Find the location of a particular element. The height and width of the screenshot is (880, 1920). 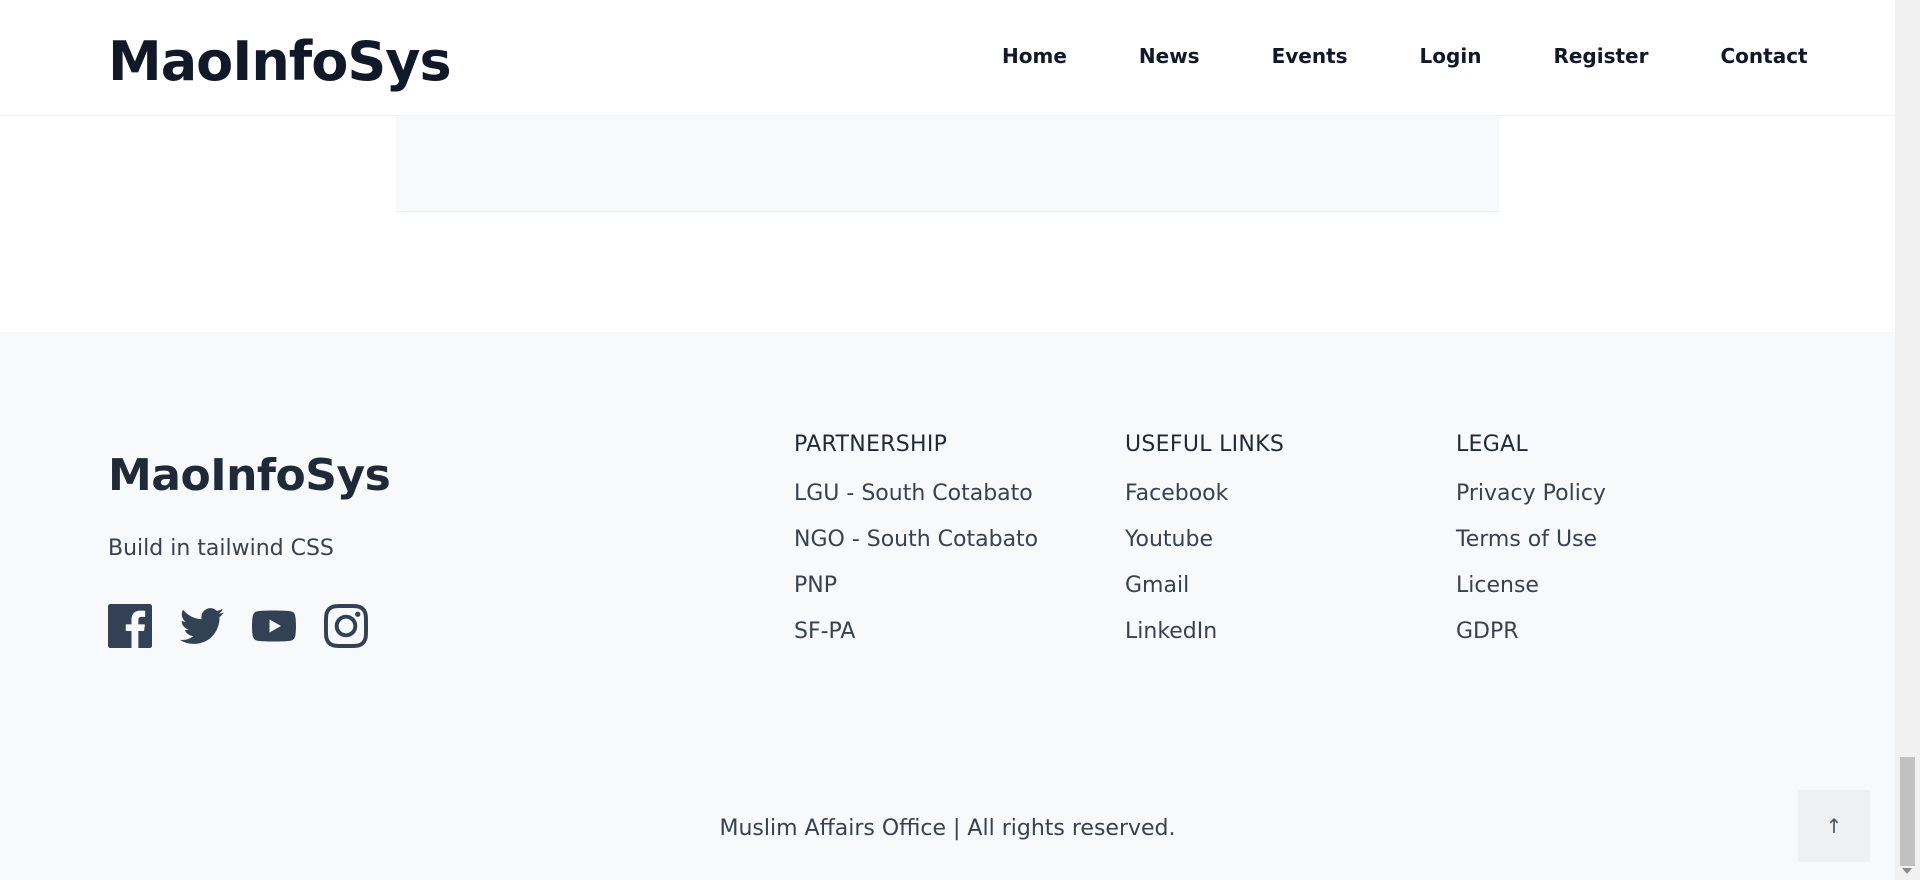

back-to-top-button: ↑ is located at coordinates (1834, 826).